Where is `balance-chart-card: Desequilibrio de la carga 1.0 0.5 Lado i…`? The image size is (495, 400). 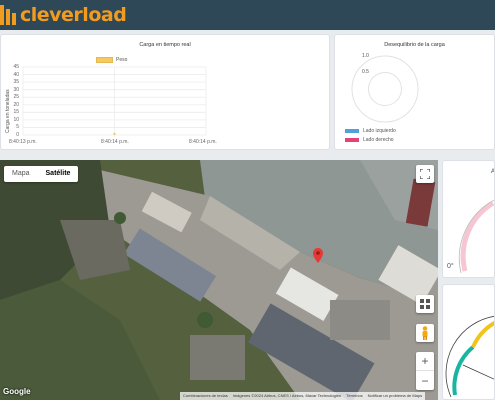
balance-chart-card: Desequilibrio de la carga 1.0 0.5 Lado i… is located at coordinates (414, 92).